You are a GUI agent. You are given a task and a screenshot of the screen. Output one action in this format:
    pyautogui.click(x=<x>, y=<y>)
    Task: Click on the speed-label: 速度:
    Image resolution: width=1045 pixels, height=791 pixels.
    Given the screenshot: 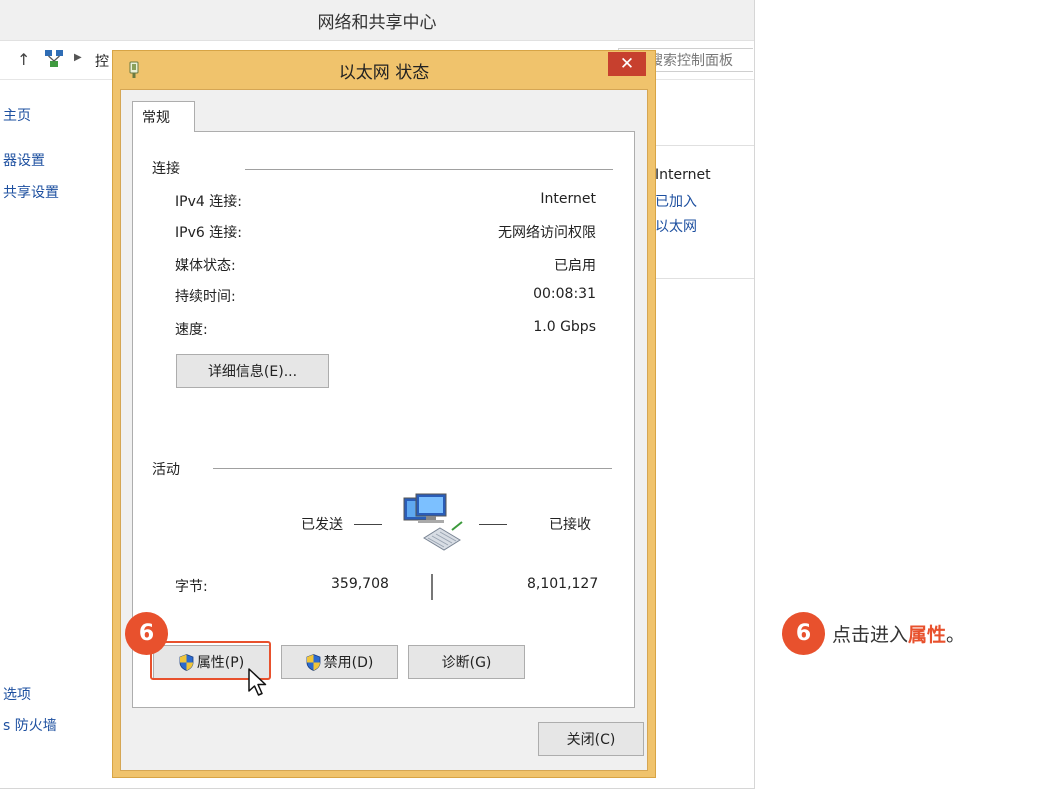 What is the action you would take?
    pyautogui.click(x=191, y=330)
    